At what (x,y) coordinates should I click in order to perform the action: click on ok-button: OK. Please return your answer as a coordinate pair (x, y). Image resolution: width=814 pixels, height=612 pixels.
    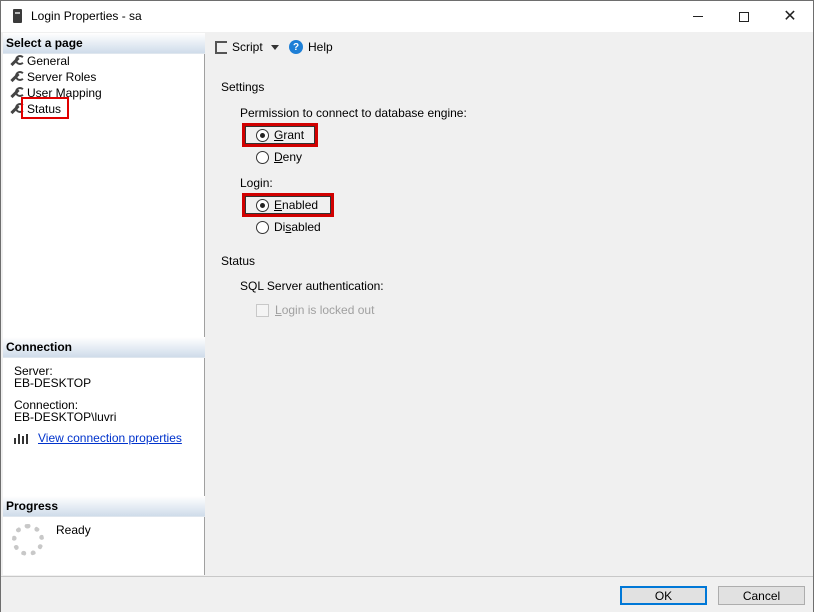
    Looking at the image, I should click on (663, 595).